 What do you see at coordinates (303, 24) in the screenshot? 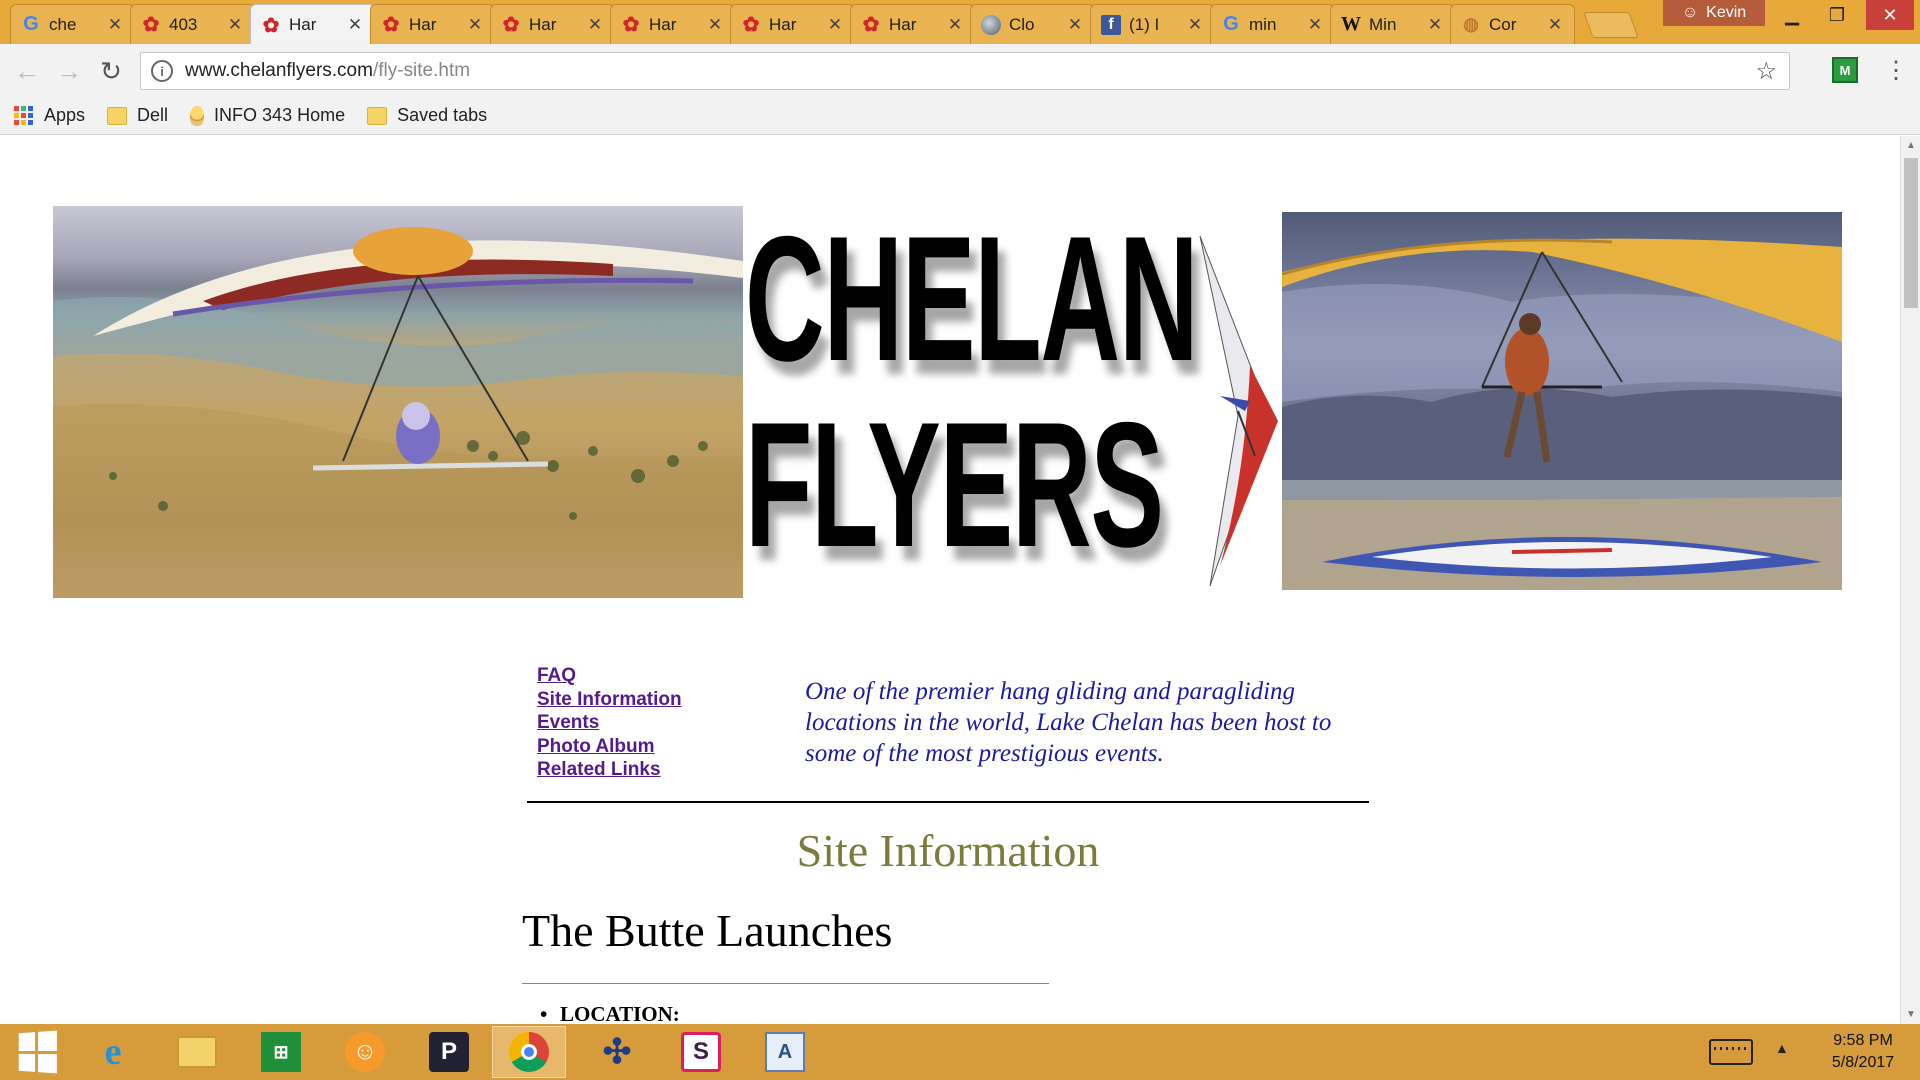
I see `tab-title: Har` at bounding box center [303, 24].